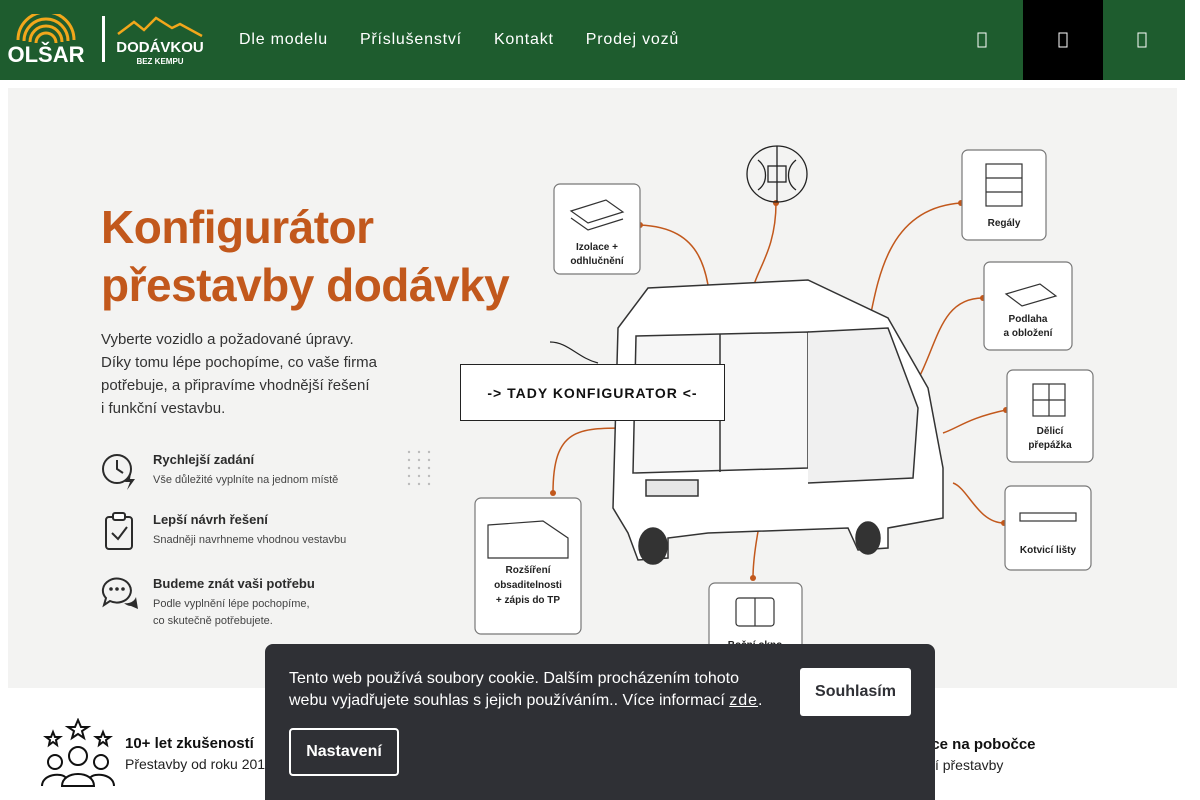 The height and width of the screenshot is (800, 1200). I want to click on label-partition-2: přepážka, so click(1050, 445).